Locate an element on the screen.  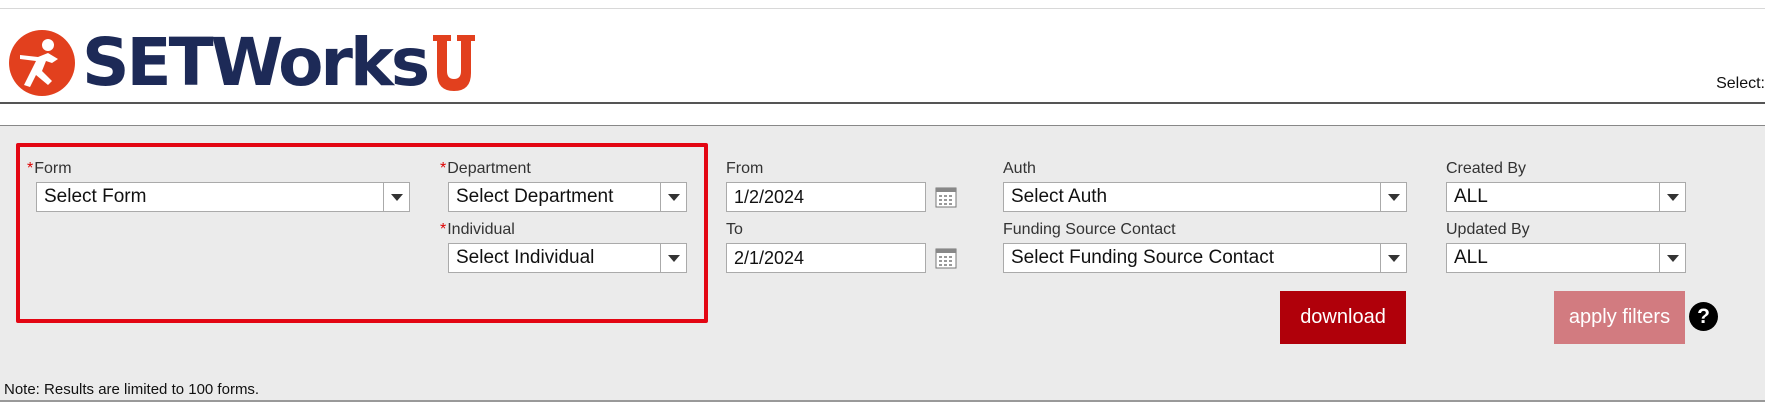
department-select: Select Department is located at coordinates (567, 197).